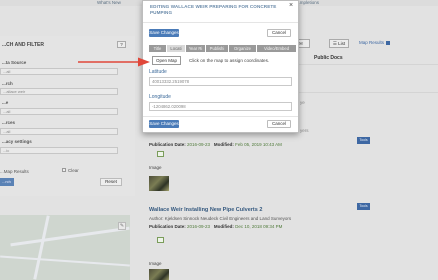  What do you see at coordinates (59, 131) in the screenshot?
I see `sources-select: ...all` at bounding box center [59, 131].